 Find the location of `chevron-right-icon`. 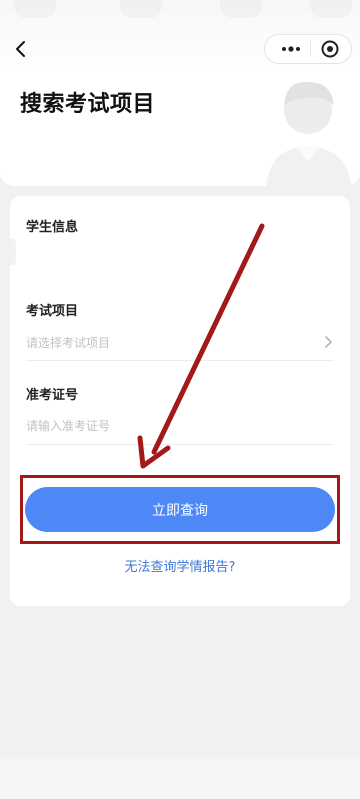

chevron-right-icon is located at coordinates (328, 342).